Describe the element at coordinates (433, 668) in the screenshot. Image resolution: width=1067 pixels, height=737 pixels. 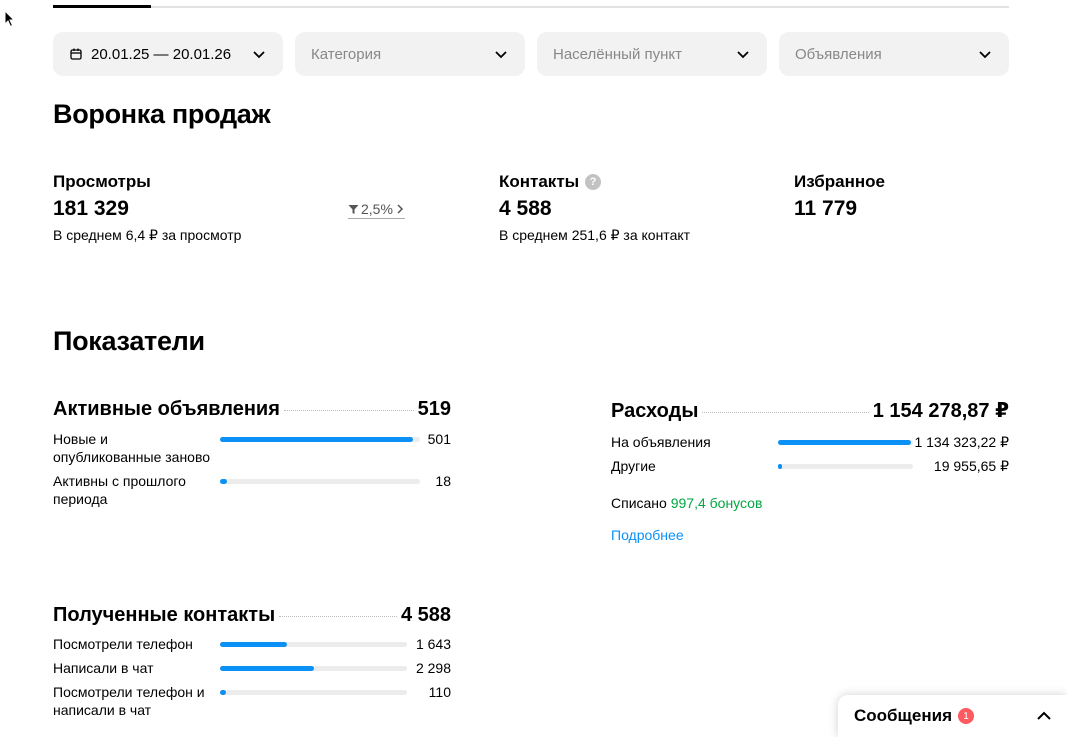
I see `row-value: 2 298` at that location.